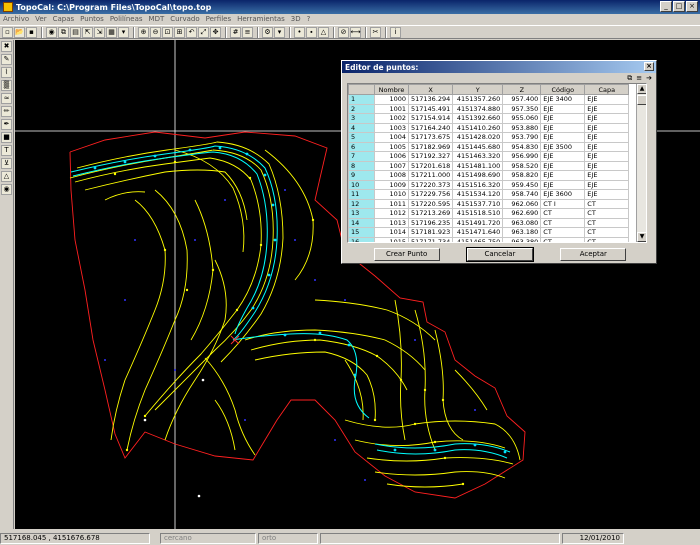 The width and height of the screenshot is (700, 545). Describe the element at coordinates (563, 203) in the screenshot. I see `table-cell: CT I` at that location.